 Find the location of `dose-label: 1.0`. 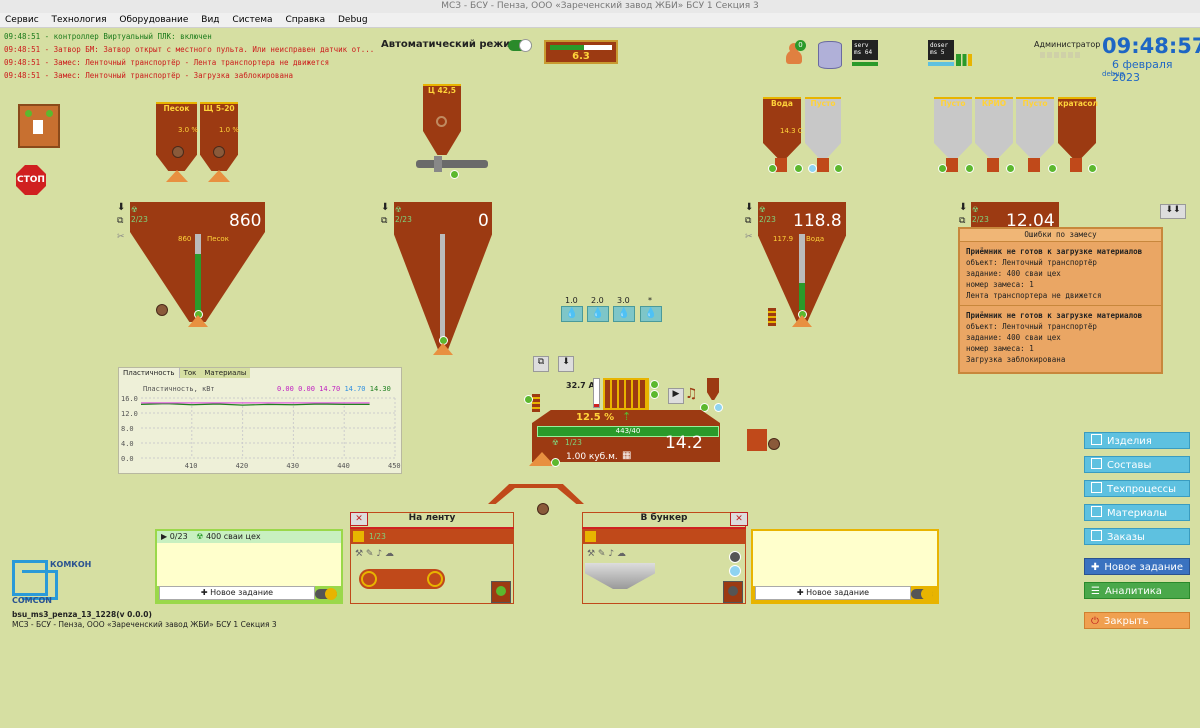

dose-label: 1.0 is located at coordinates (571, 300).